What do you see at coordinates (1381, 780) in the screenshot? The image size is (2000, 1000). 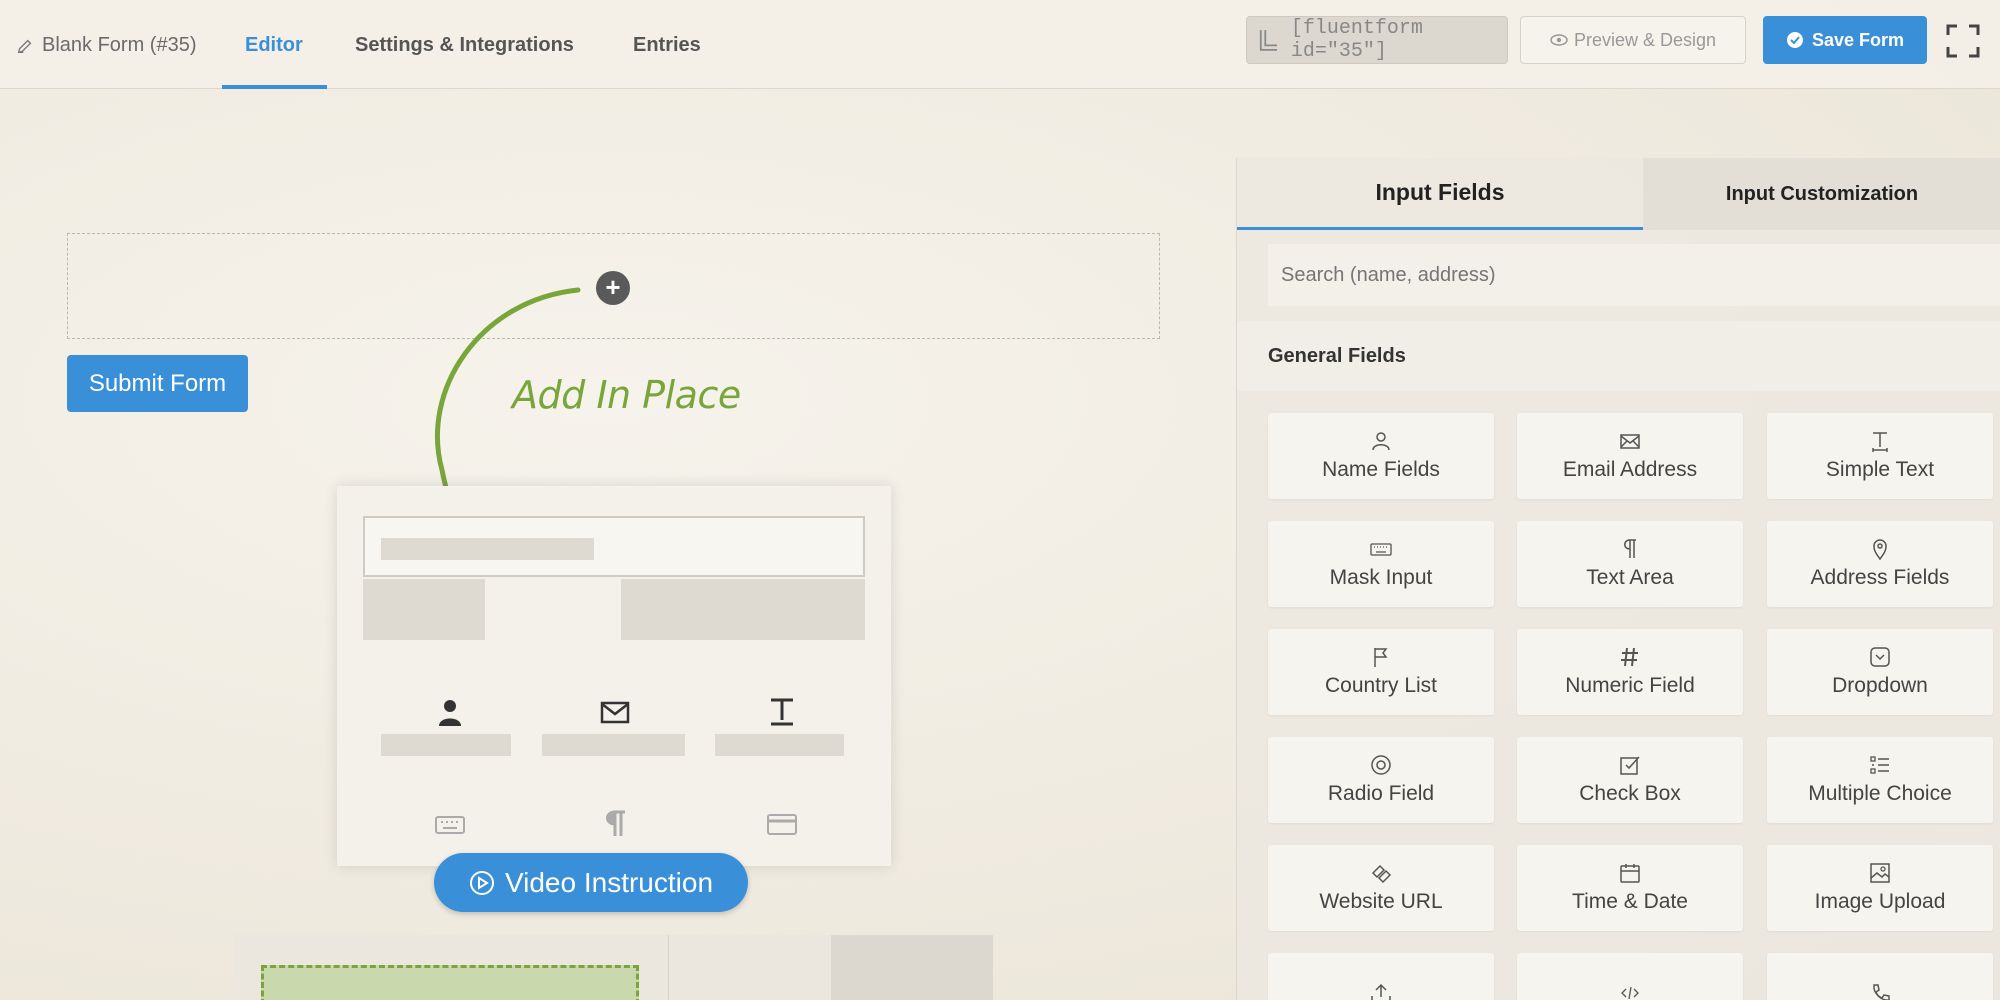 I see `field-card: Radio Field` at bounding box center [1381, 780].